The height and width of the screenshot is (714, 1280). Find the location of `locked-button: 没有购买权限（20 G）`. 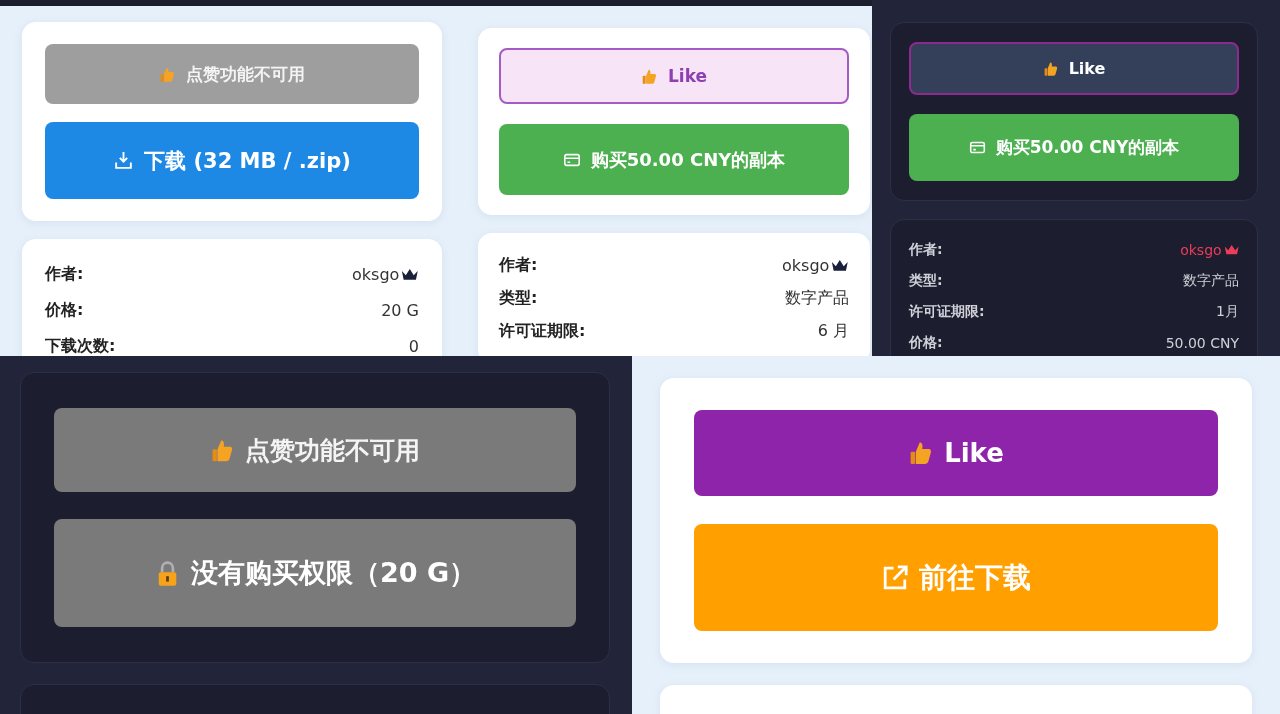

locked-button: 没有购买权限（20 G） is located at coordinates (315, 573).